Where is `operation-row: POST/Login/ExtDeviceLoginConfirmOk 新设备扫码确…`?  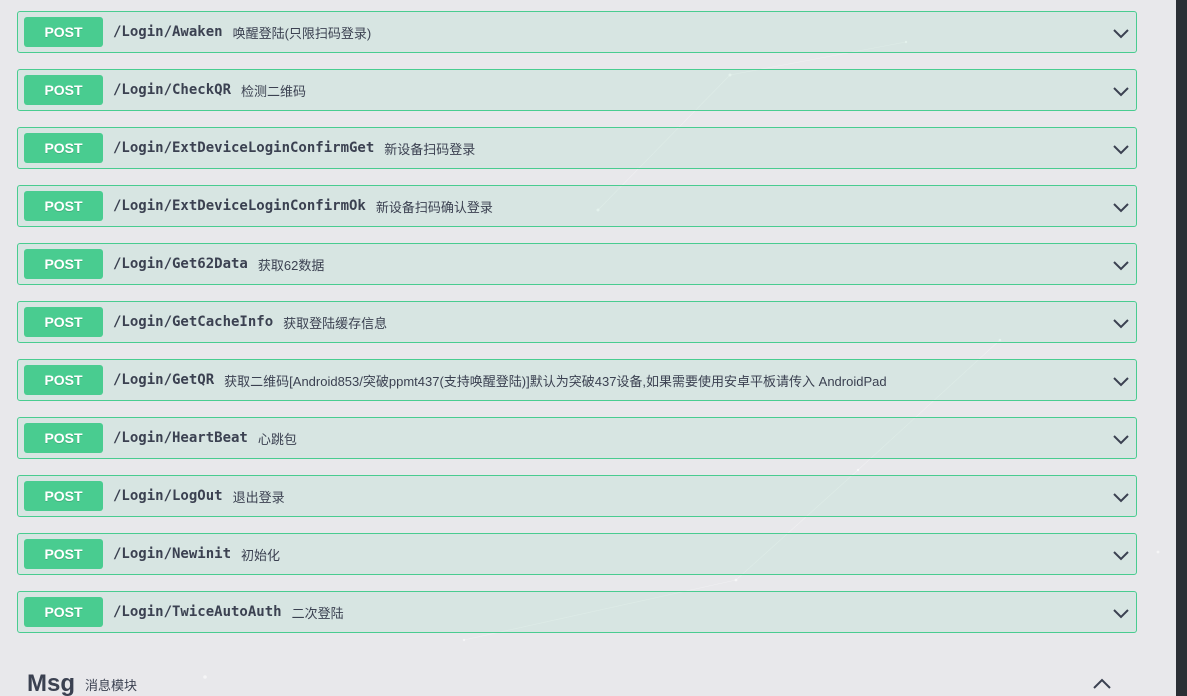 operation-row: POST/Login/ExtDeviceLoginConfirmOk 新设备扫码确… is located at coordinates (577, 206).